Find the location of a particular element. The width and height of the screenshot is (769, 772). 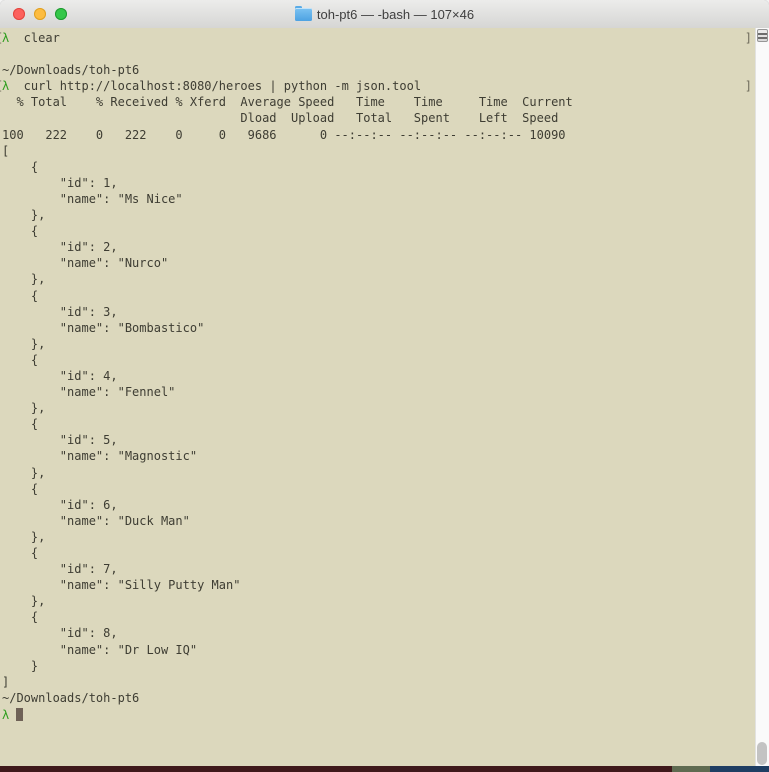

output-line: "id": 2, is located at coordinates (60, 247).